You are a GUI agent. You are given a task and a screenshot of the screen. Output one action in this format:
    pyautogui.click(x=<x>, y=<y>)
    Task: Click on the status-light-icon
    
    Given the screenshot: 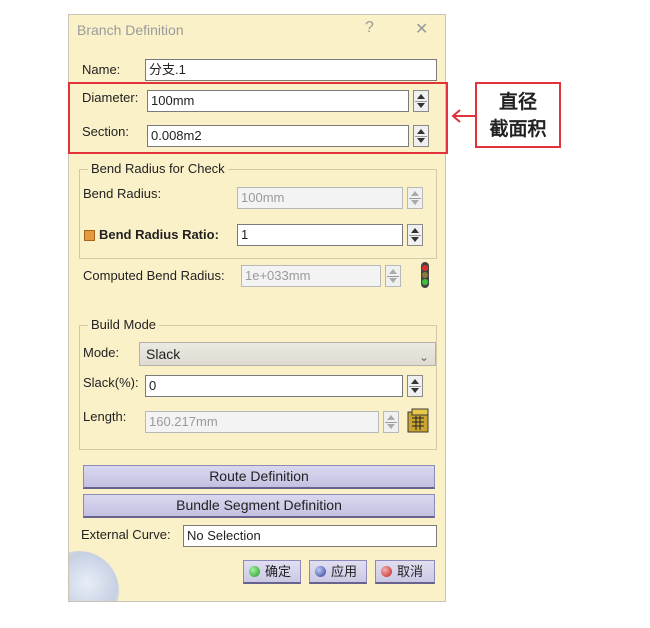 What is the action you would take?
    pyautogui.click(x=425, y=275)
    